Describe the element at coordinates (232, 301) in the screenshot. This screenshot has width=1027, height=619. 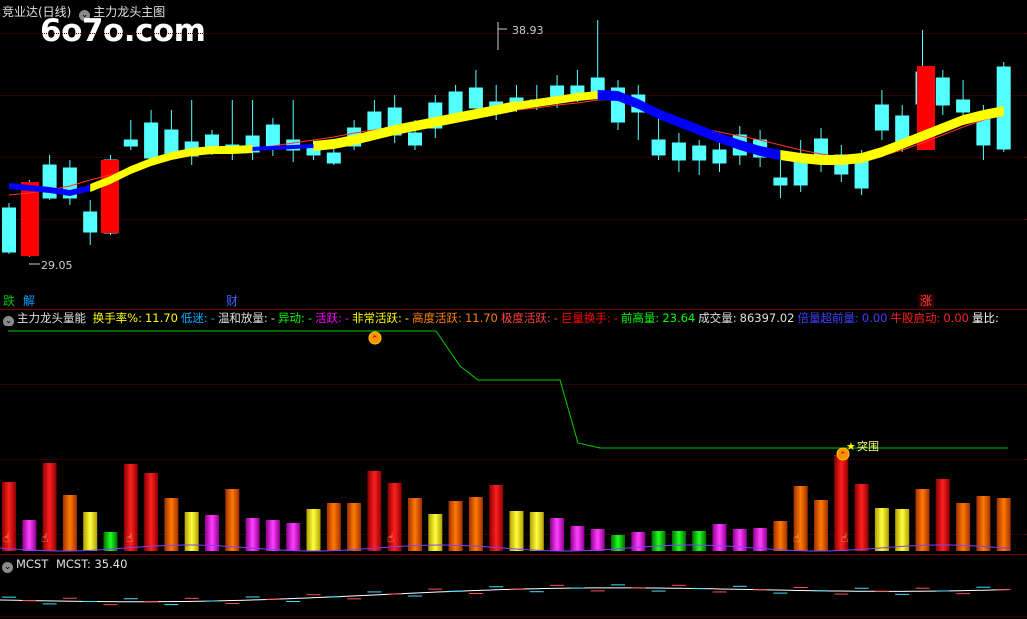
I see `event-label: 财` at that location.